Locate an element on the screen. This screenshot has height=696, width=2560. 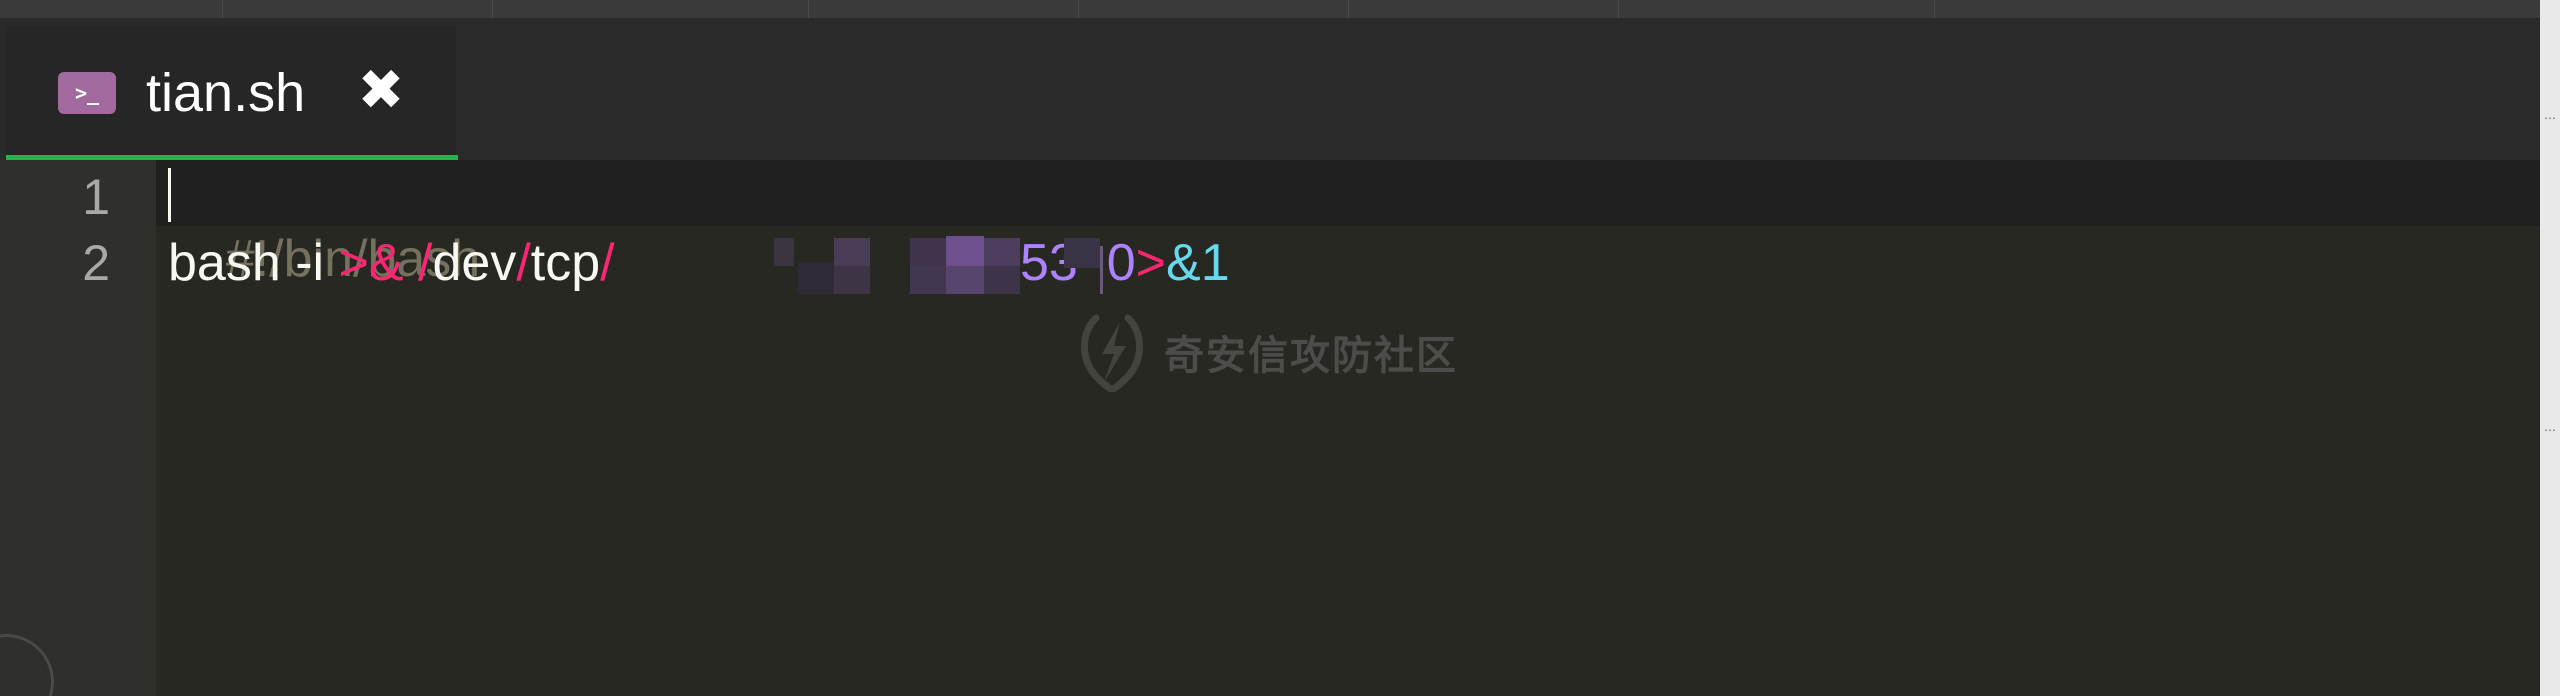
token-redirect-out: > is located at coordinates (1151, 263).